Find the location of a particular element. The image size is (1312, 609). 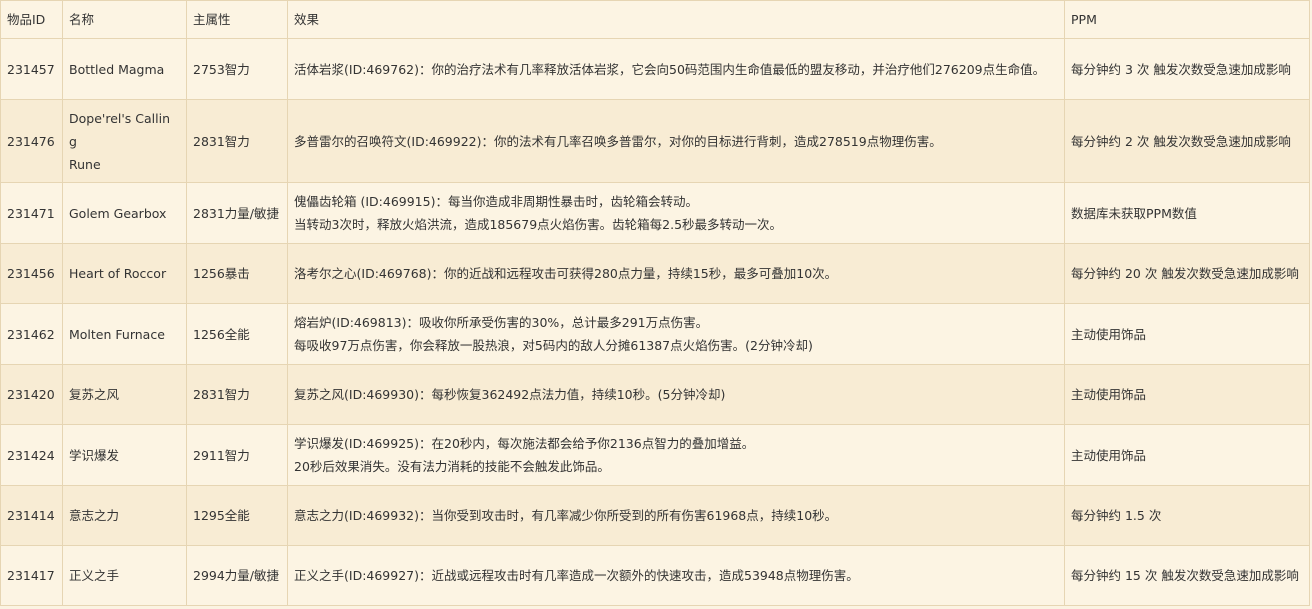

effect-line: 熔岩炉(ID:469813)：吸收你所承受伤害的30%，总计最多291万点伤害。 is located at coordinates (501, 322).